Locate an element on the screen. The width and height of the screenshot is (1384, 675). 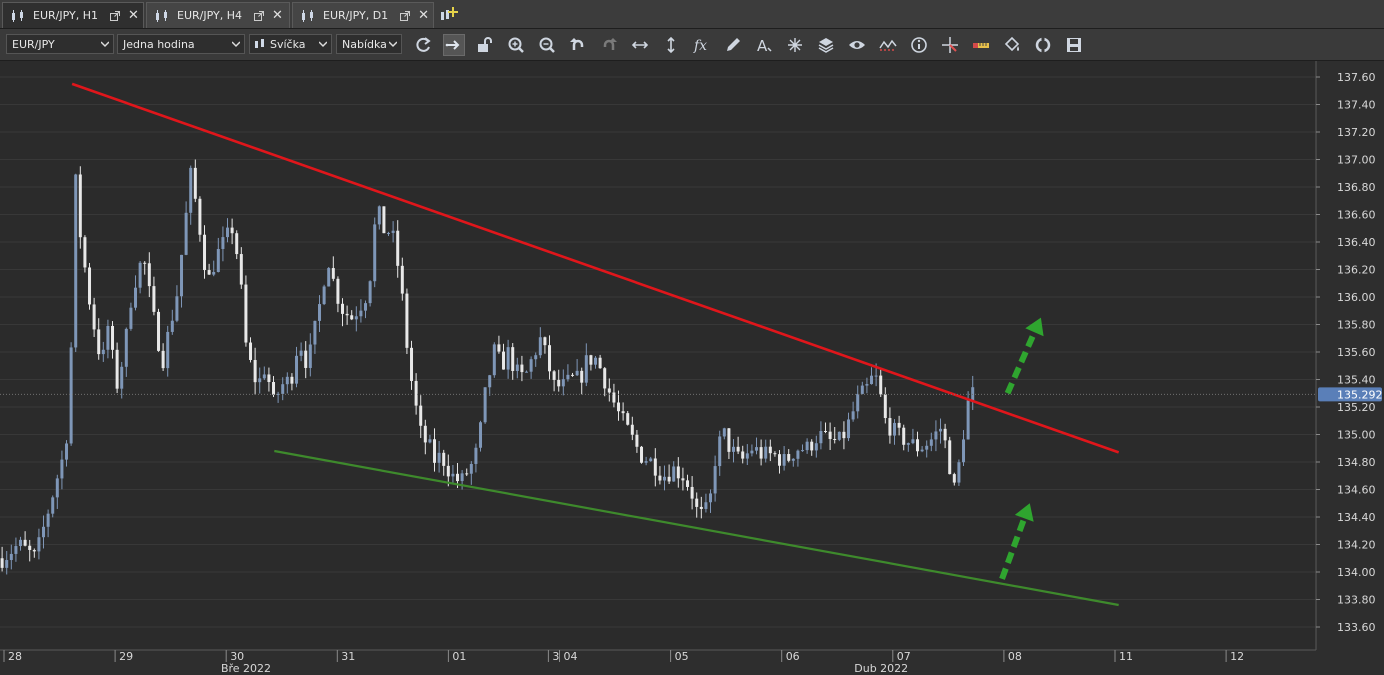
refresh-tool-button is located at coordinates (423, 45).